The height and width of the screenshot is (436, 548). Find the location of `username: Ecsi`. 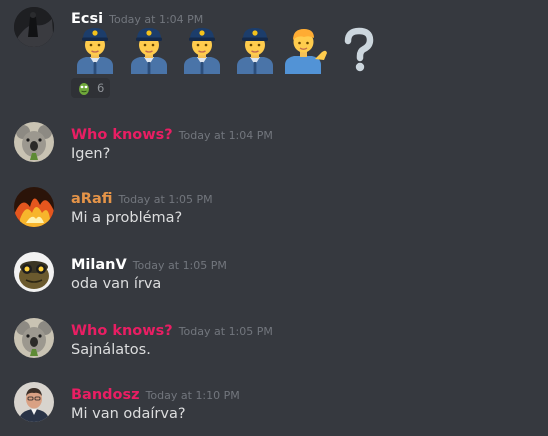

username: Ecsi is located at coordinates (87, 19).